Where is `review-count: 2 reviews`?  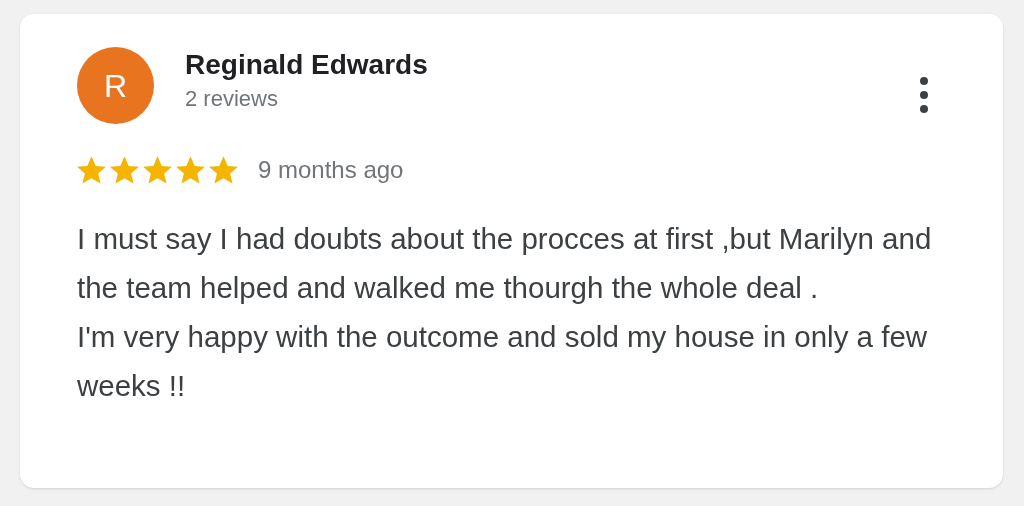 review-count: 2 reviews is located at coordinates (231, 99).